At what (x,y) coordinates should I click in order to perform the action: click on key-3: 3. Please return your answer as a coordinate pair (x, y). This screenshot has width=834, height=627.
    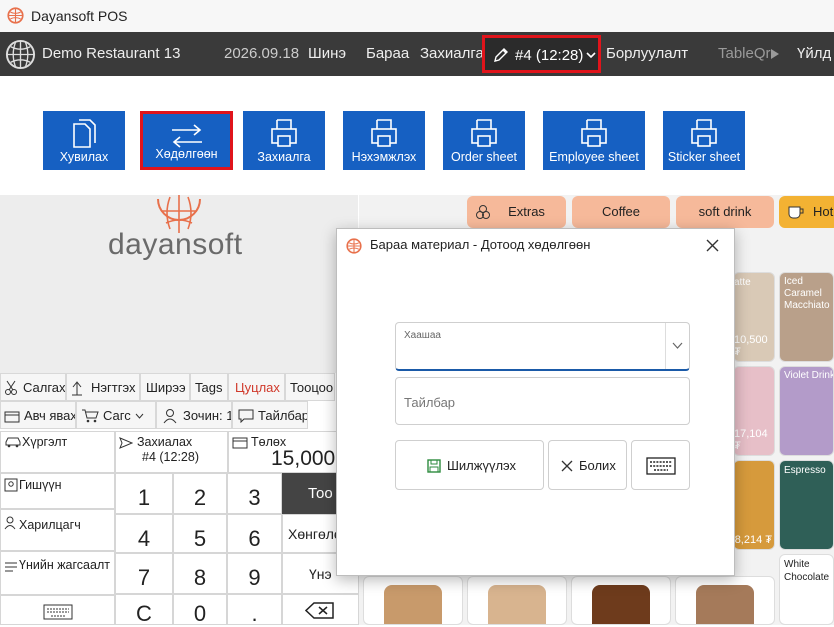
    Looking at the image, I should click on (254, 493).